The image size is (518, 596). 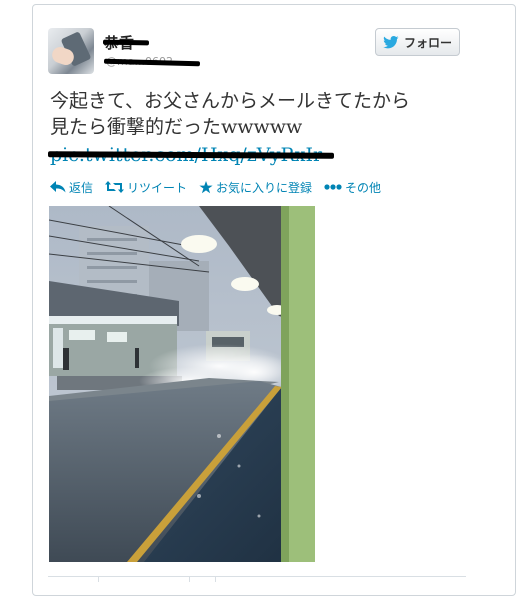 What do you see at coordinates (157, 187) in the screenshot?
I see `retweet-label: リツイート` at bounding box center [157, 187].